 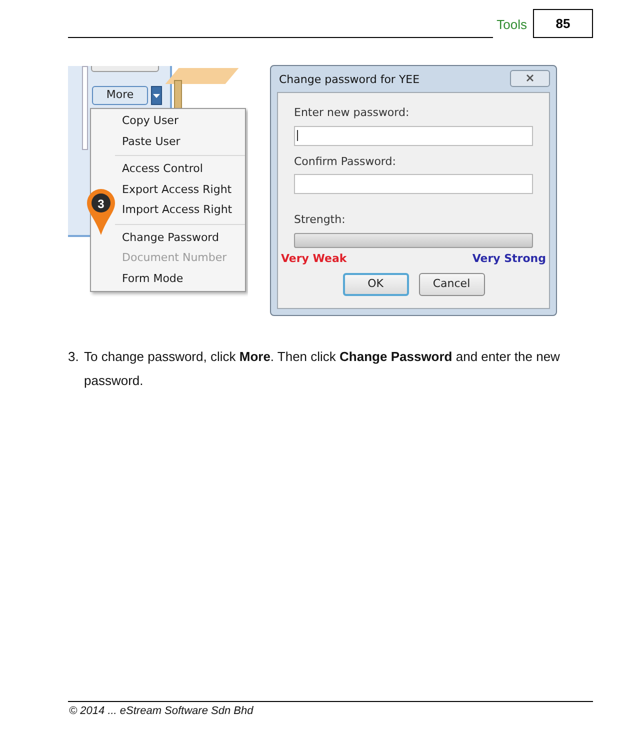 I want to click on text-cursor, so click(x=297, y=135).